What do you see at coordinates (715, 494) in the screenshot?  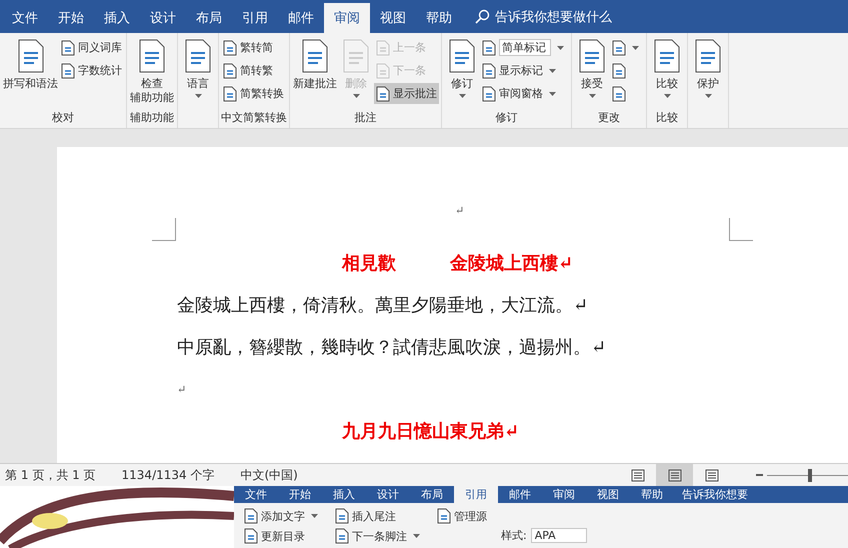 I see `tell-me-search: 告诉我你想要` at bounding box center [715, 494].